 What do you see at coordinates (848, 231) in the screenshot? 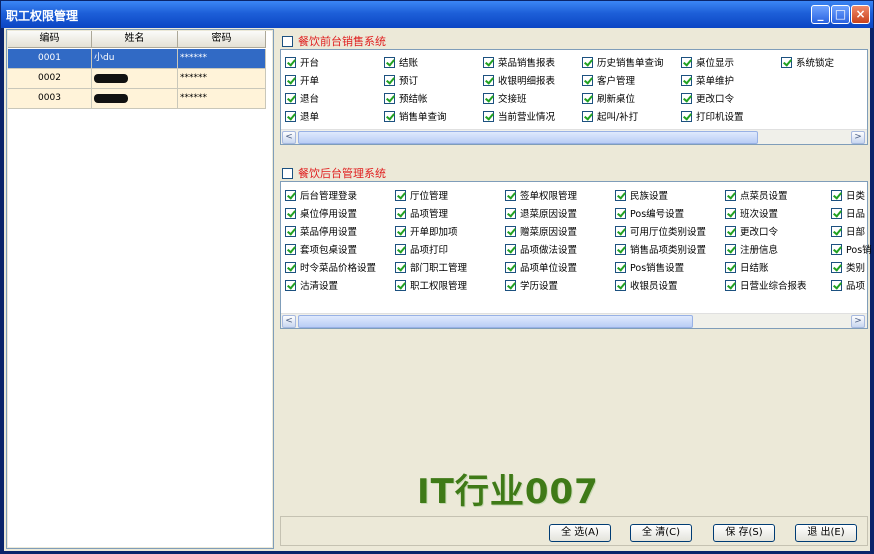
I see `permission-checkbox: 日部` at bounding box center [848, 231].